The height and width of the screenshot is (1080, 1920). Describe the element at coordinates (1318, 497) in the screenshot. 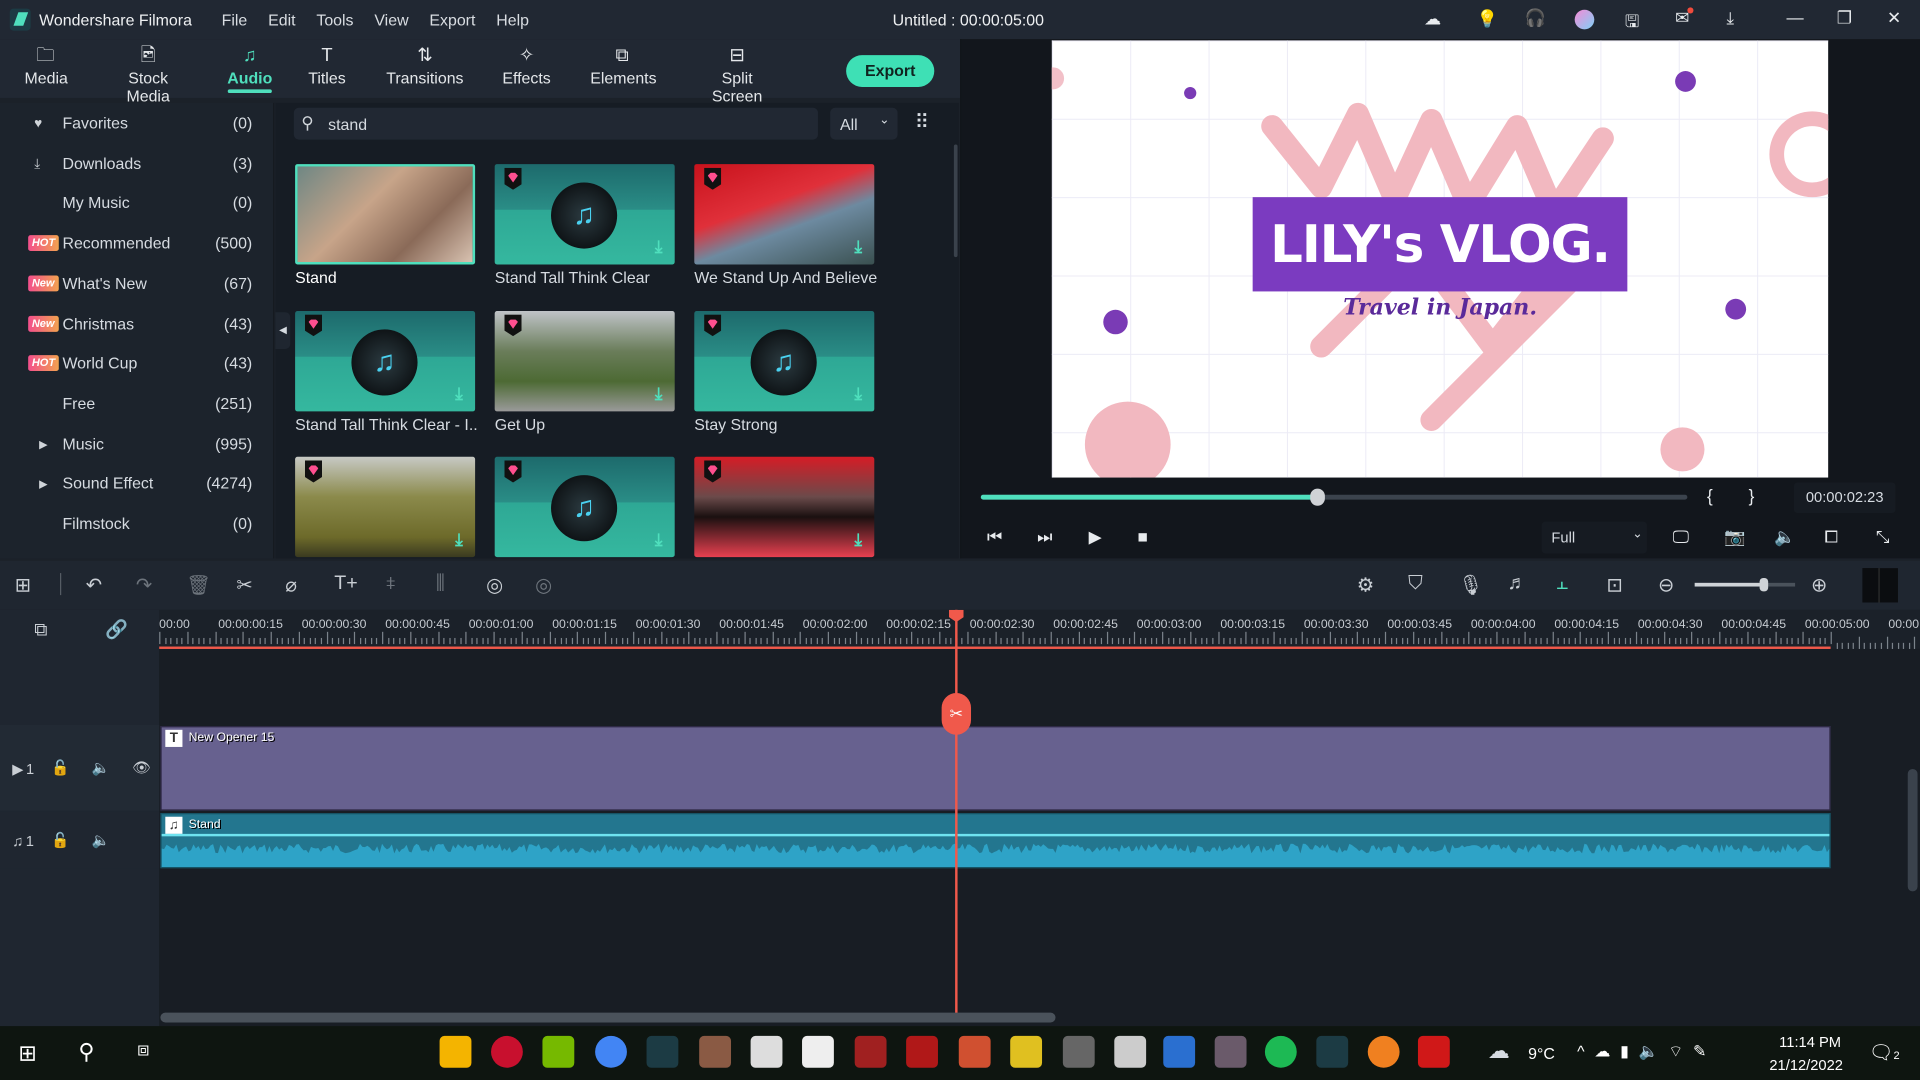

I see `scrubber-handle` at that location.